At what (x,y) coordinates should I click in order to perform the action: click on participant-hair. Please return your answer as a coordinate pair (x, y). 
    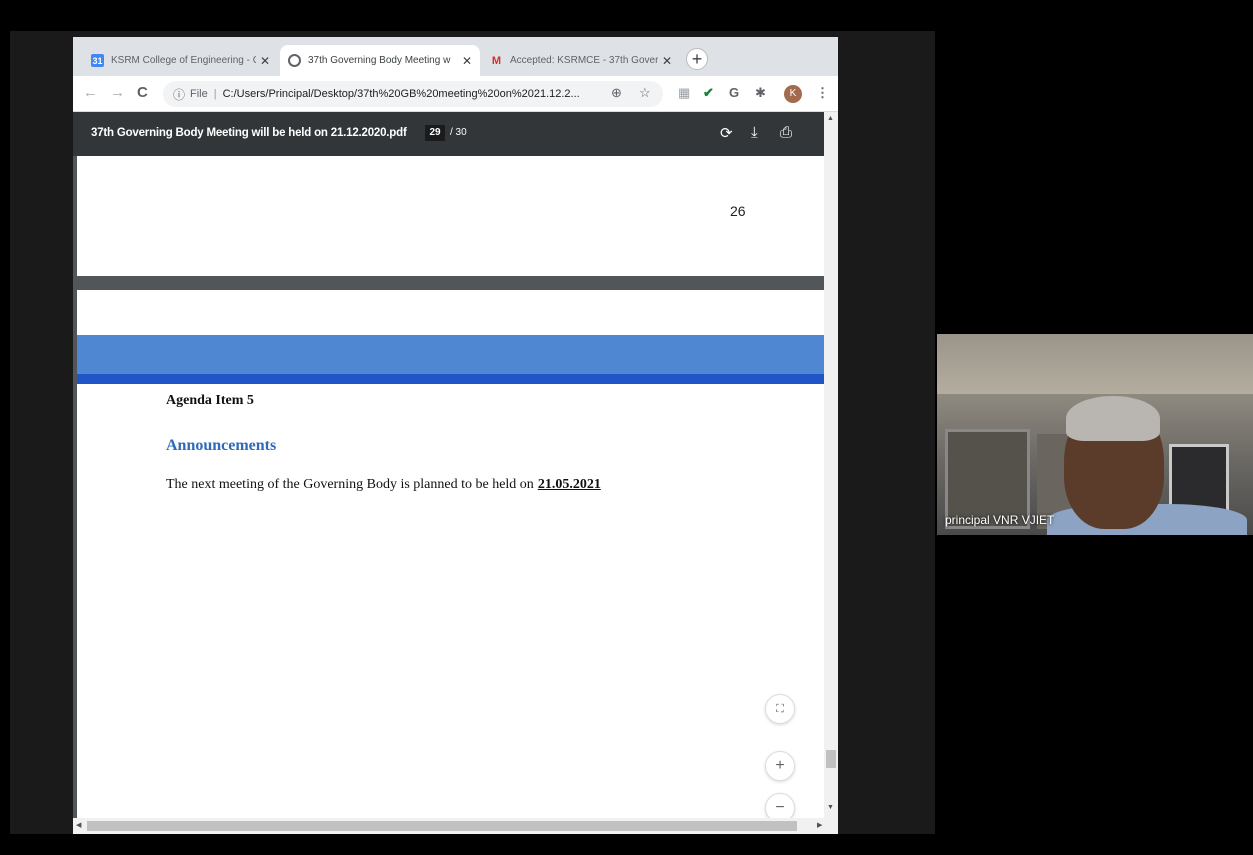
    Looking at the image, I should click on (1113, 418).